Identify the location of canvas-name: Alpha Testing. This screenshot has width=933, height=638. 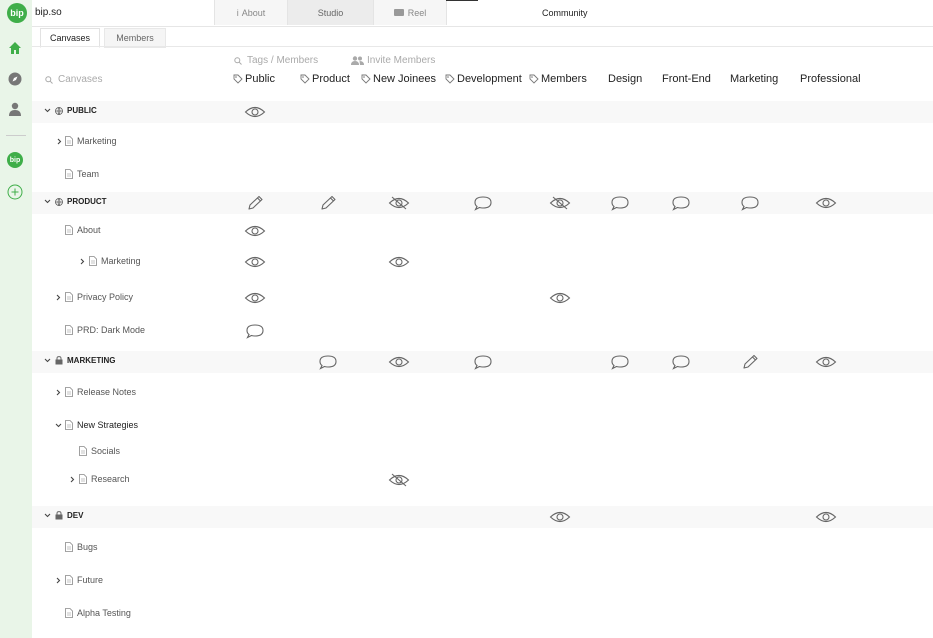
(104, 613).